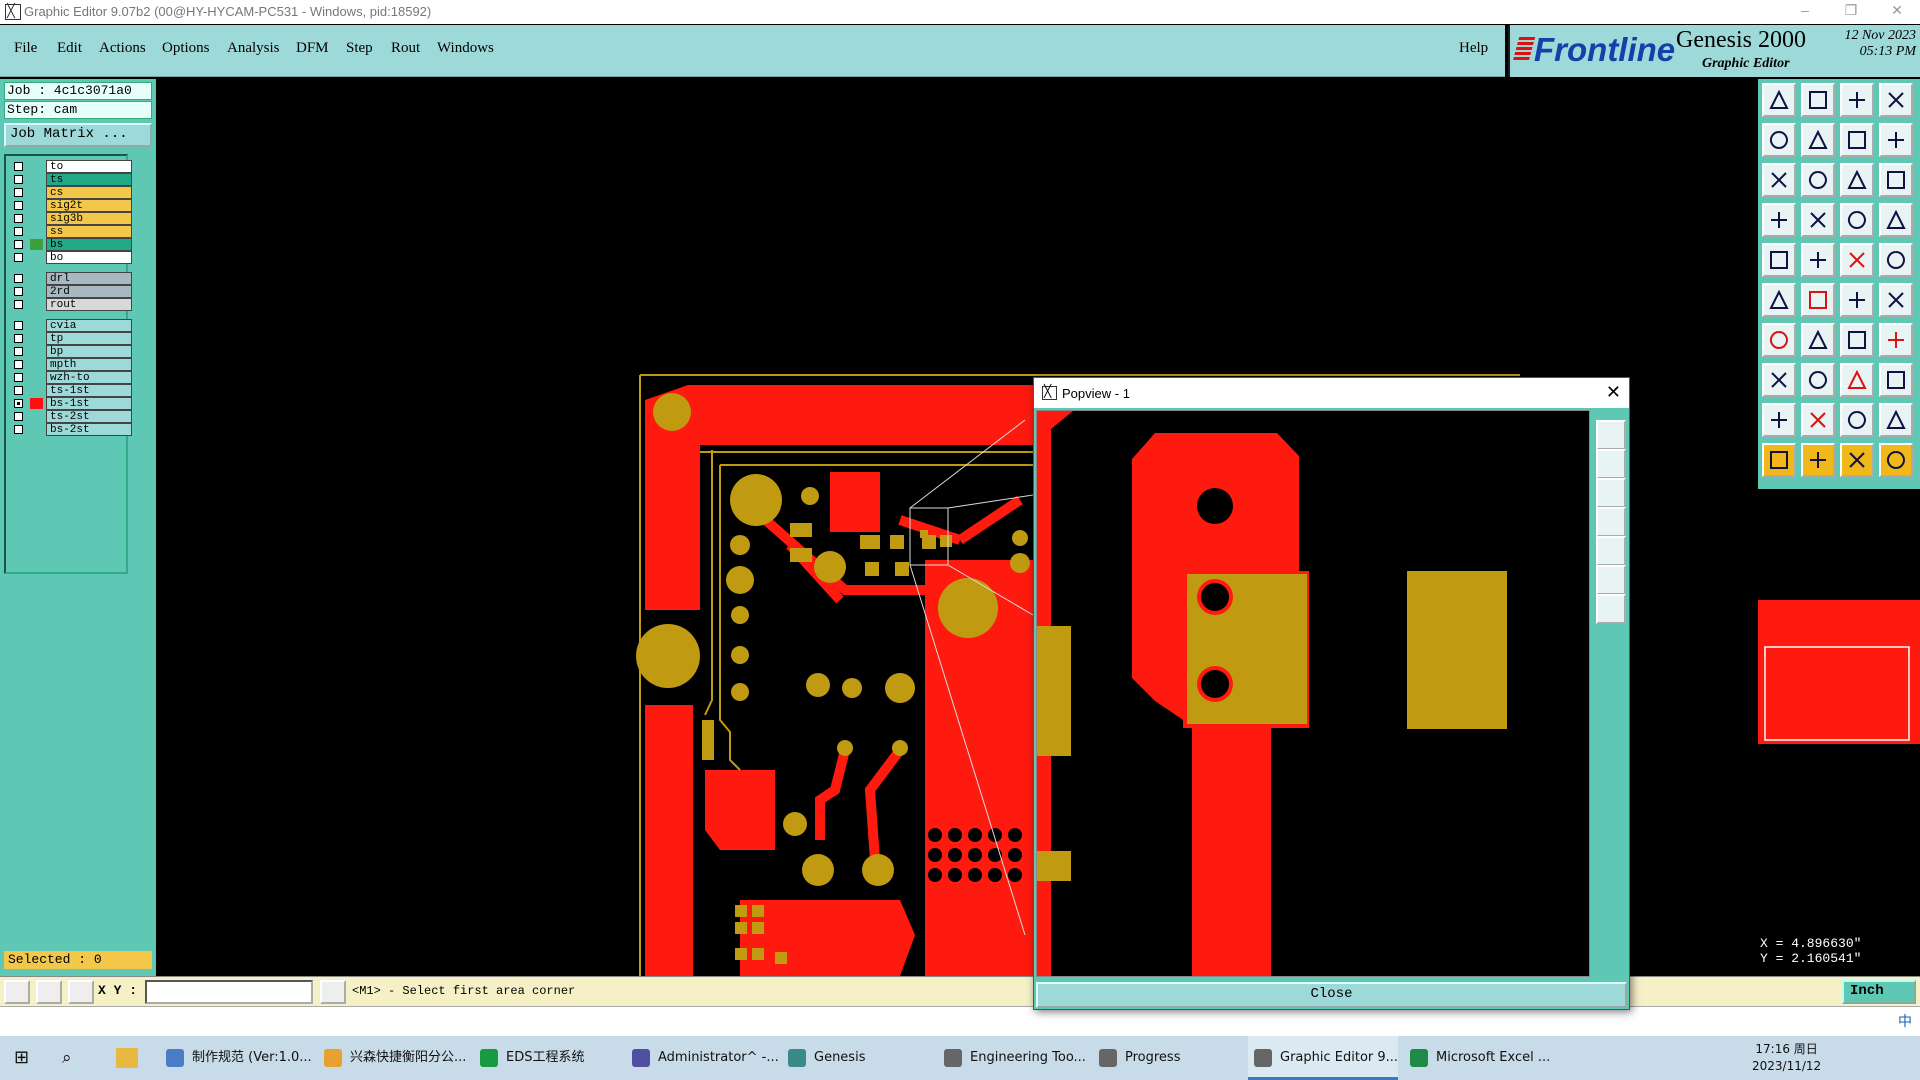  Describe the element at coordinates (1818, 460) in the screenshot. I see `pointer-plus-icon` at that location.